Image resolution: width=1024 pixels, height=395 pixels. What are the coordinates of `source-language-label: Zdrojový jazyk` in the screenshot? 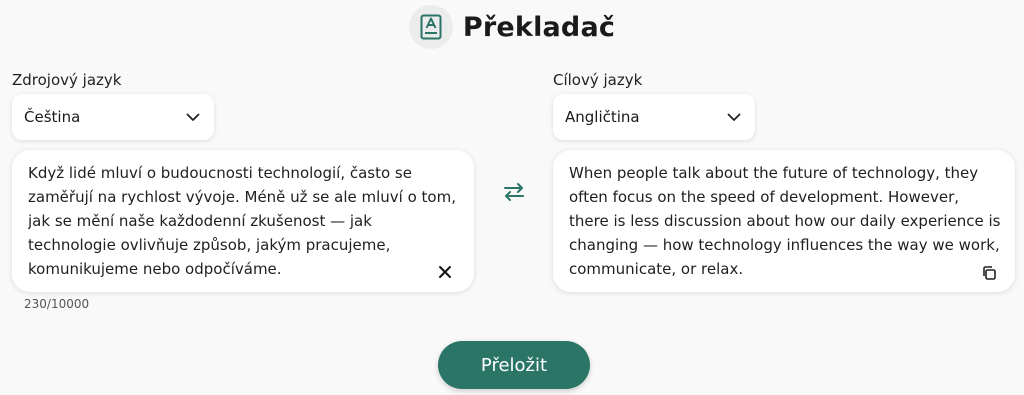 It's located at (67, 80).